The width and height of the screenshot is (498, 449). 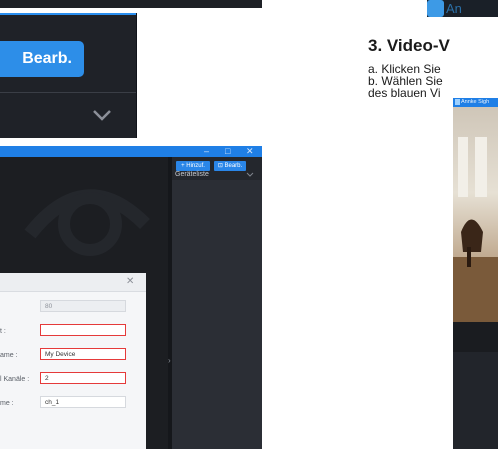 I want to click on video-window-screenshot: Annke Sigh, so click(x=475, y=273).